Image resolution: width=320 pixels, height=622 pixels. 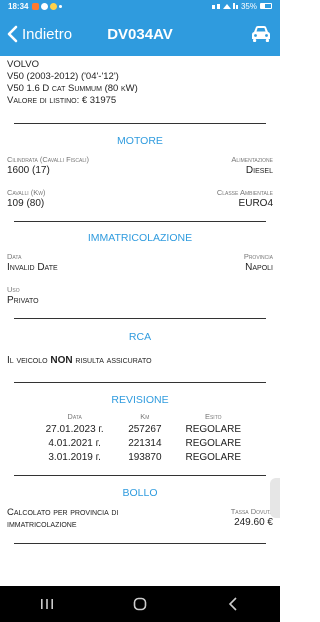 What do you see at coordinates (140, 34) in the screenshot?
I see `app-bar: Indietro DV034AV` at bounding box center [140, 34].